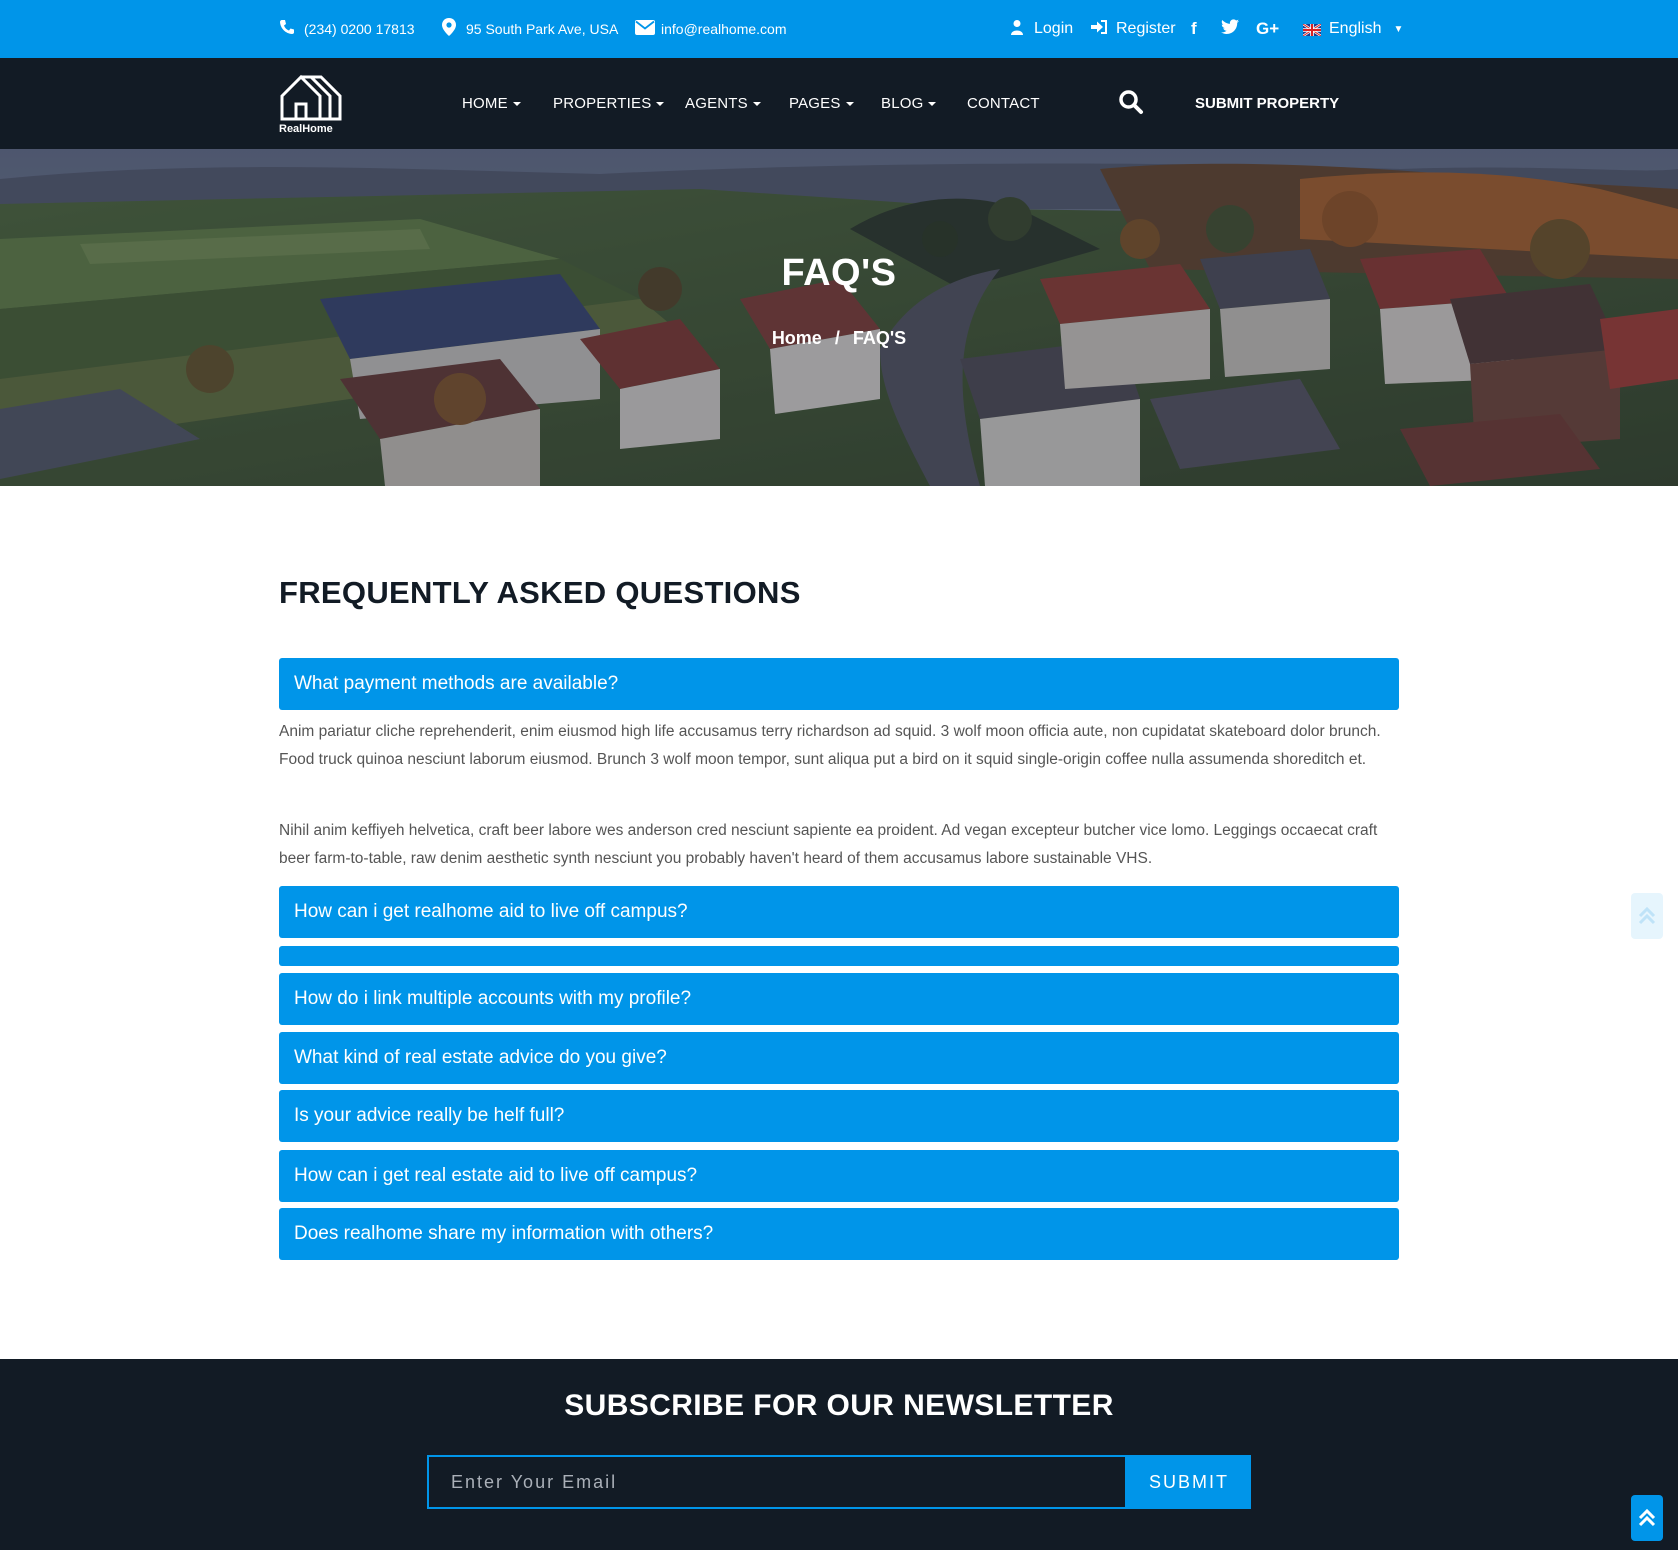  Describe the element at coordinates (645, 29) in the screenshot. I see `envelope-icon` at that location.